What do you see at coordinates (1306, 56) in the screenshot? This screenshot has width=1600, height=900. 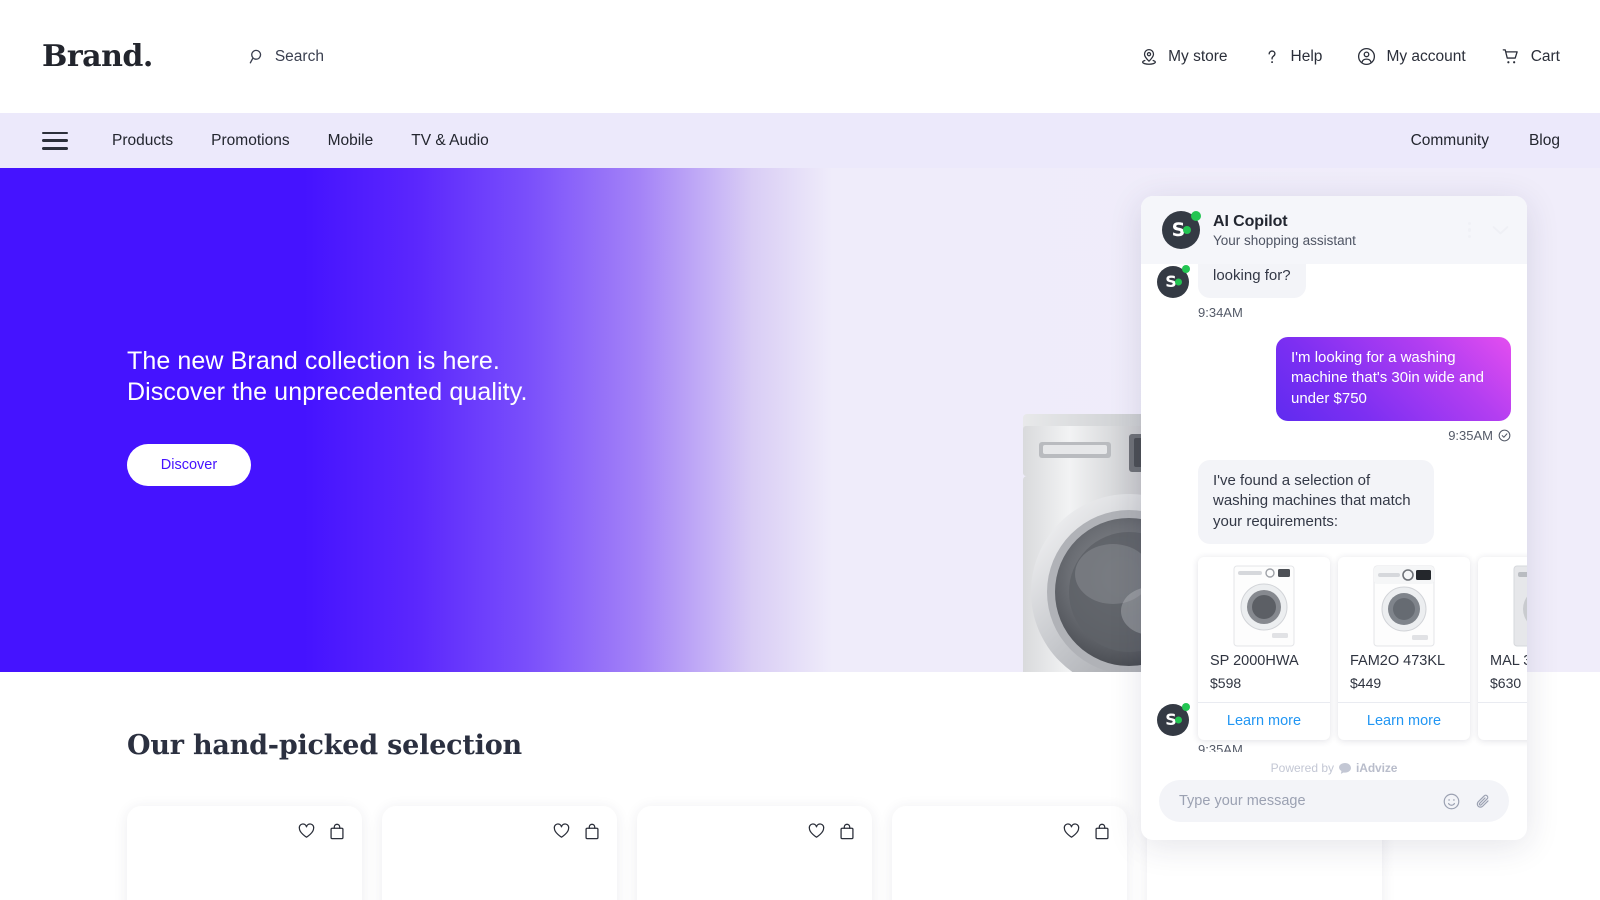 I see `header-link-label: Help` at bounding box center [1306, 56].